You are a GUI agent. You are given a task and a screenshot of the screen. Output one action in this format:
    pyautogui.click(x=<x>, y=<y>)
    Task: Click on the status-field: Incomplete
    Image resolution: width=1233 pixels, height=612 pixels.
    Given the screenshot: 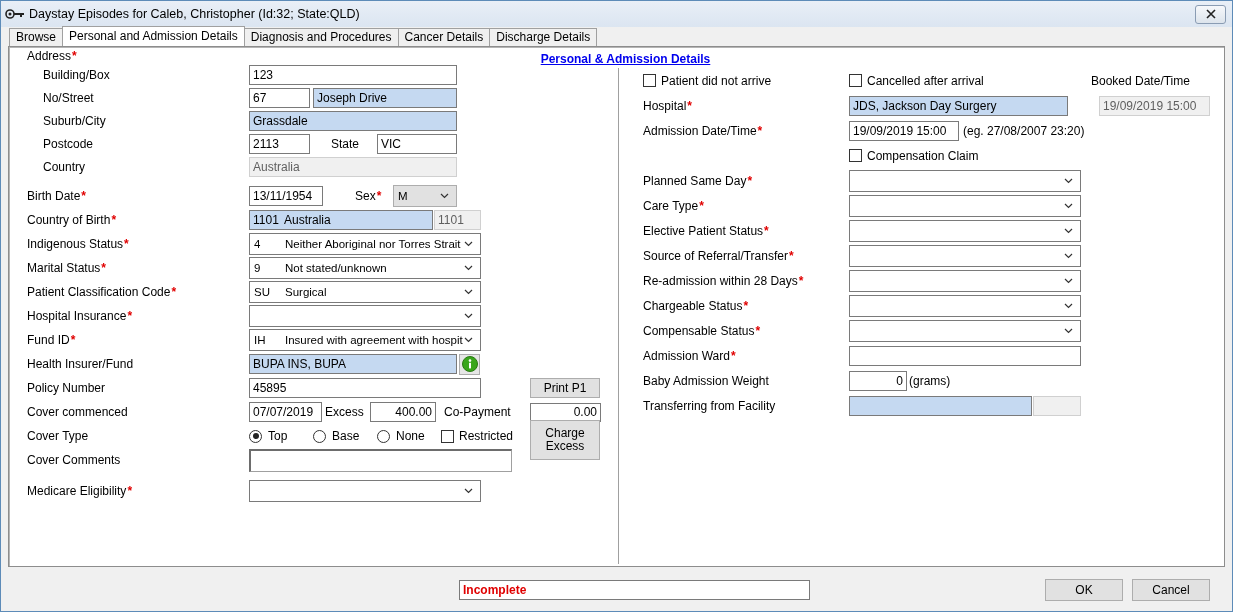 What is the action you would take?
    pyautogui.click(x=634, y=590)
    